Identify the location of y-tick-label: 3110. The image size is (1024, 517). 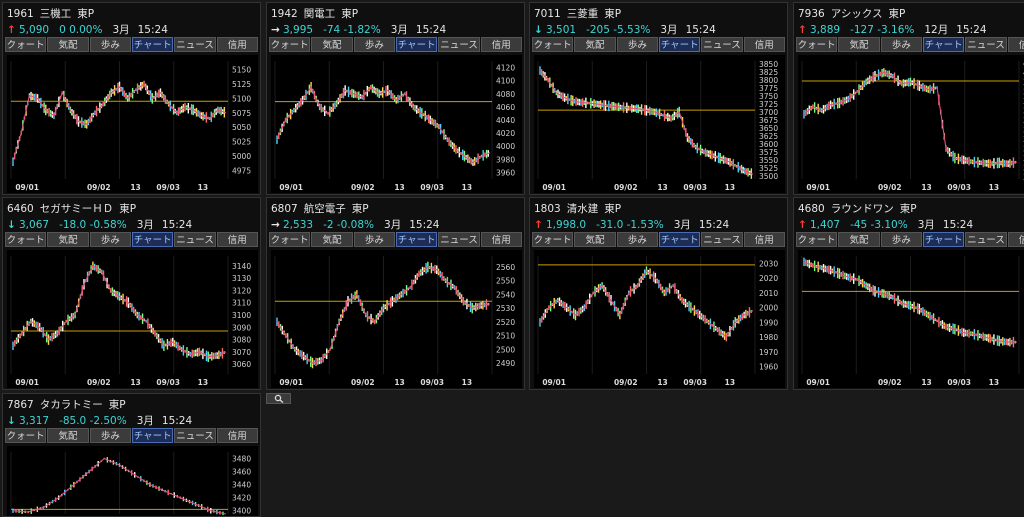
(241, 303).